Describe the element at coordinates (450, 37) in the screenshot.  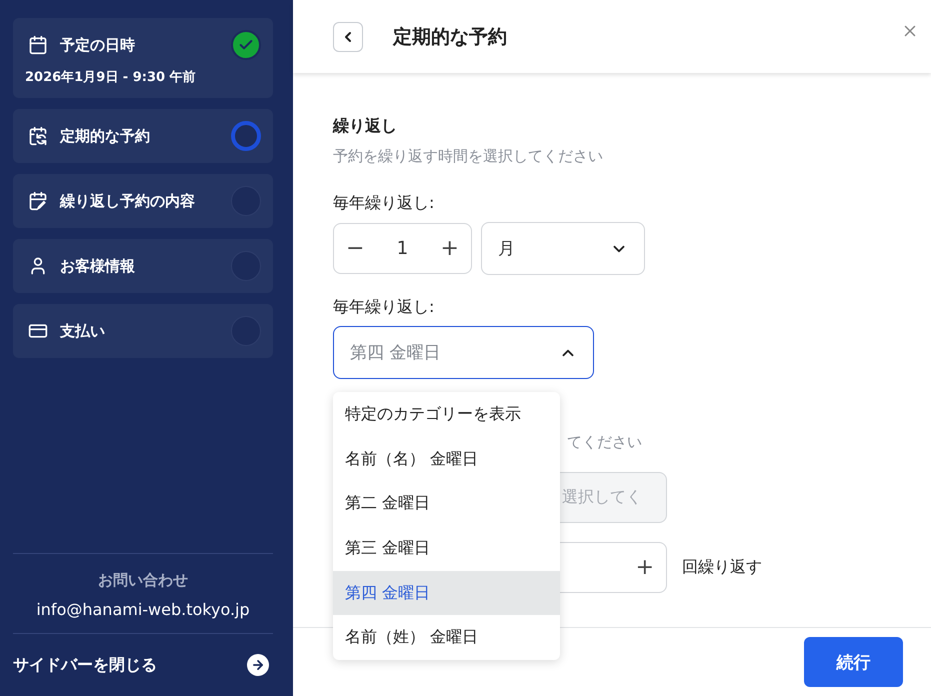
I see `page-title: 定期的な予約` at that location.